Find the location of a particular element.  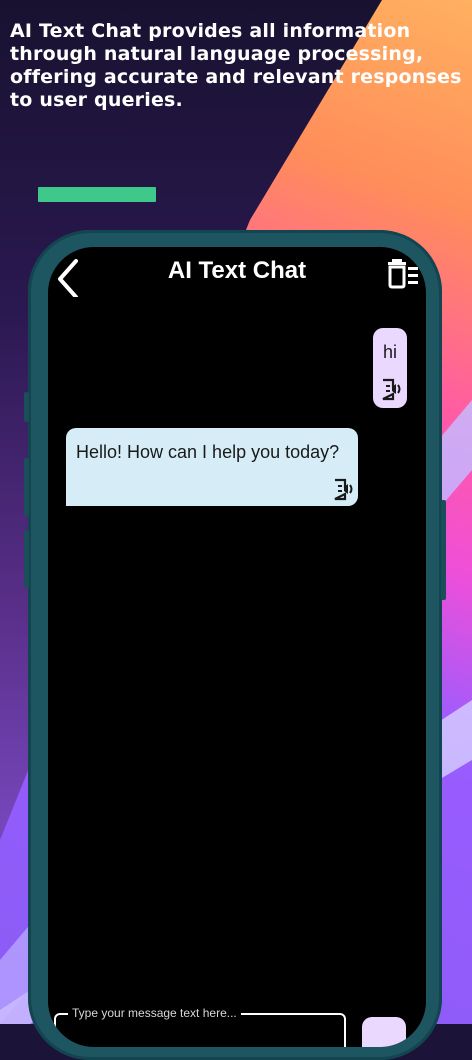

accent-bar is located at coordinates (97, 194).